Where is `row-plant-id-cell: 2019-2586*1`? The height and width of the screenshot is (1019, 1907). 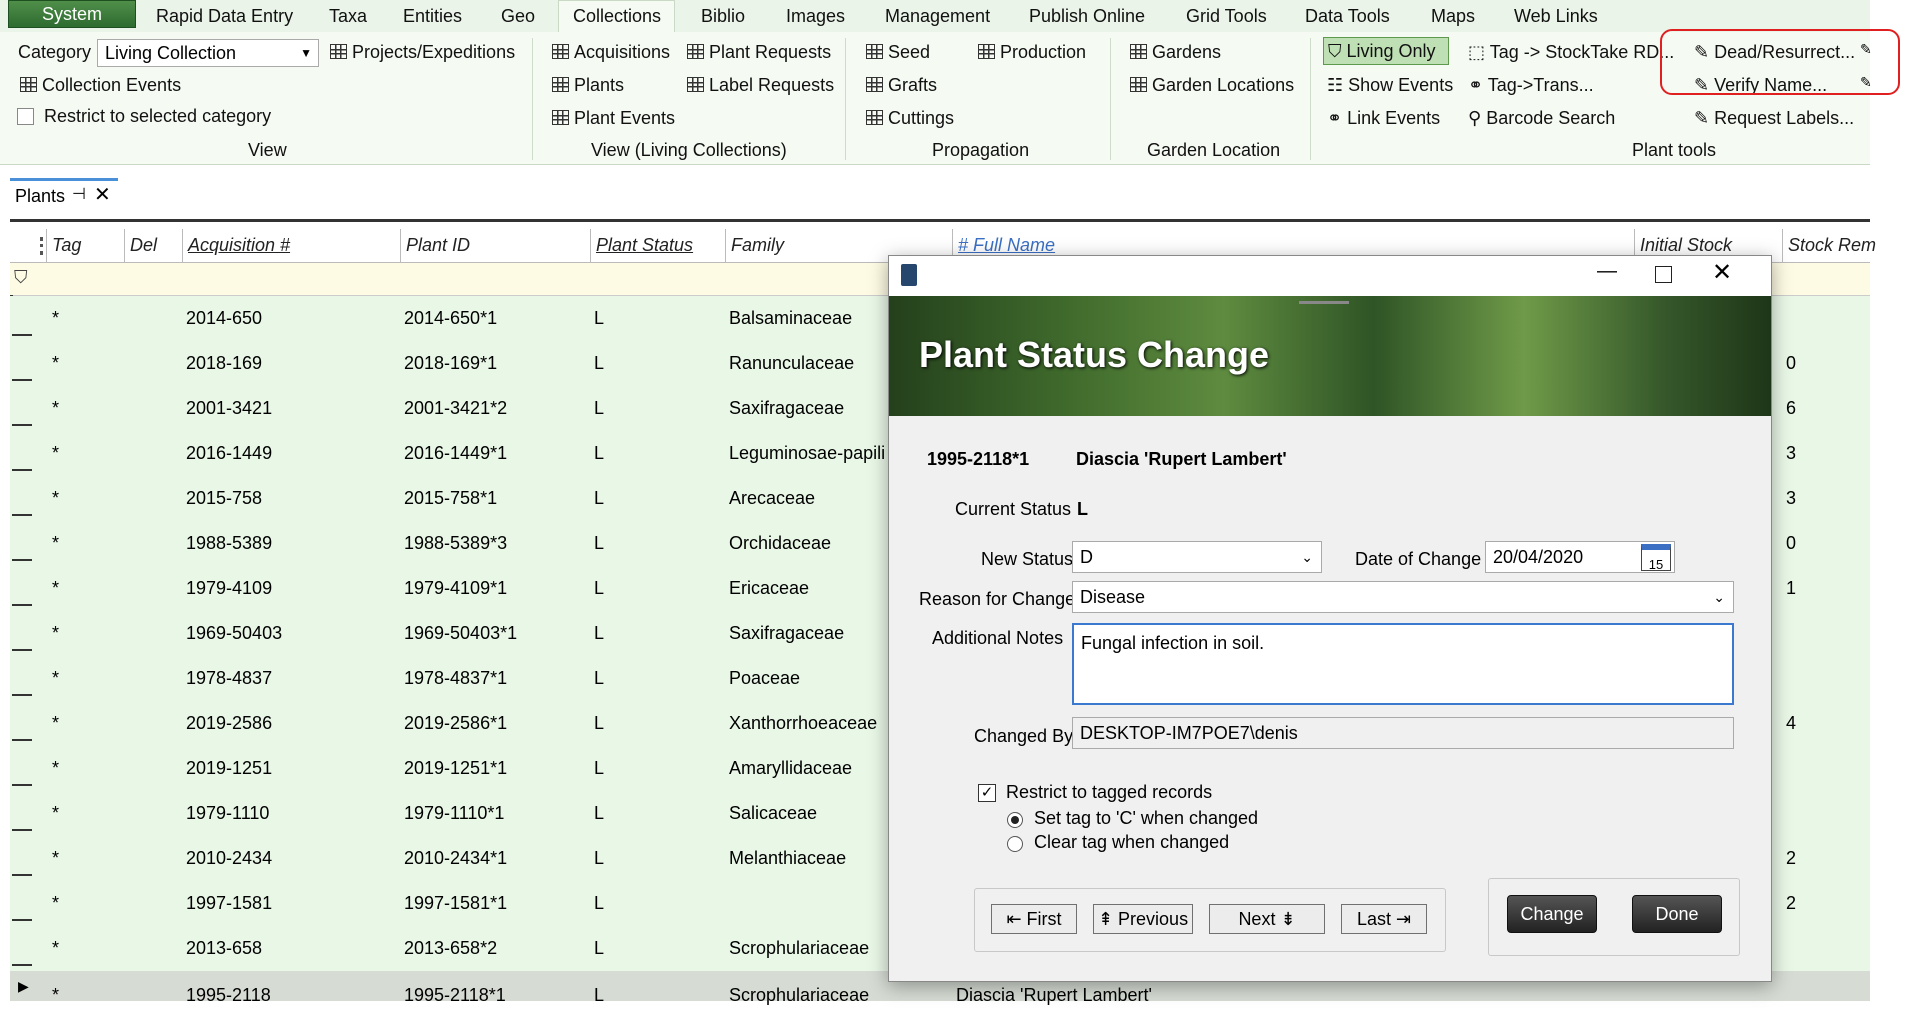
row-plant-id-cell: 2019-2586*1 is located at coordinates (456, 723).